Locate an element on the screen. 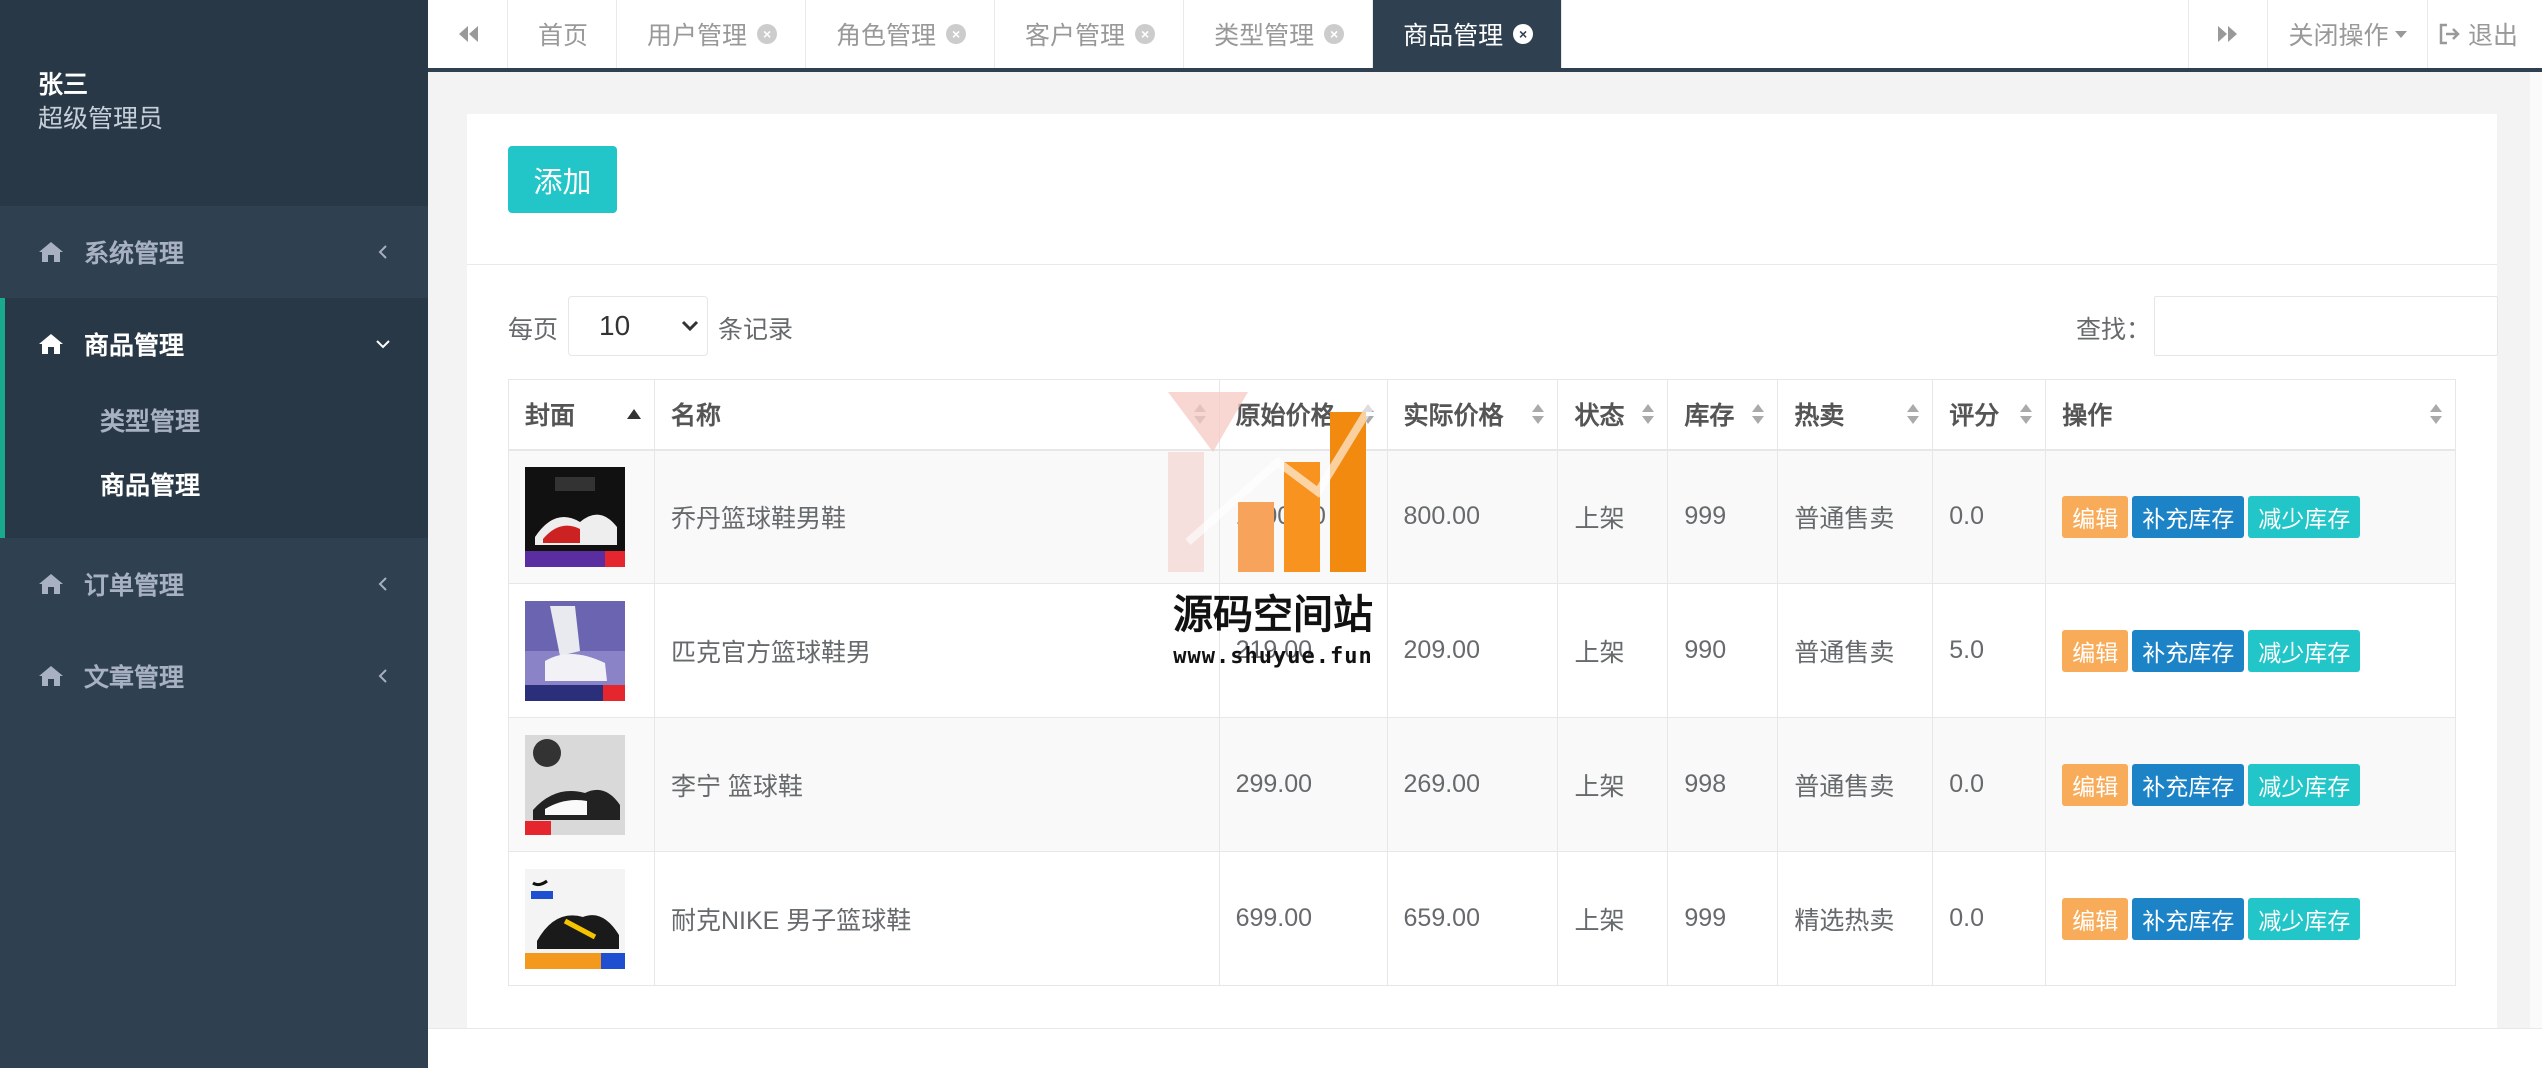  sidebar-subitem-product-management: 商品管理 is located at coordinates (216, 486).